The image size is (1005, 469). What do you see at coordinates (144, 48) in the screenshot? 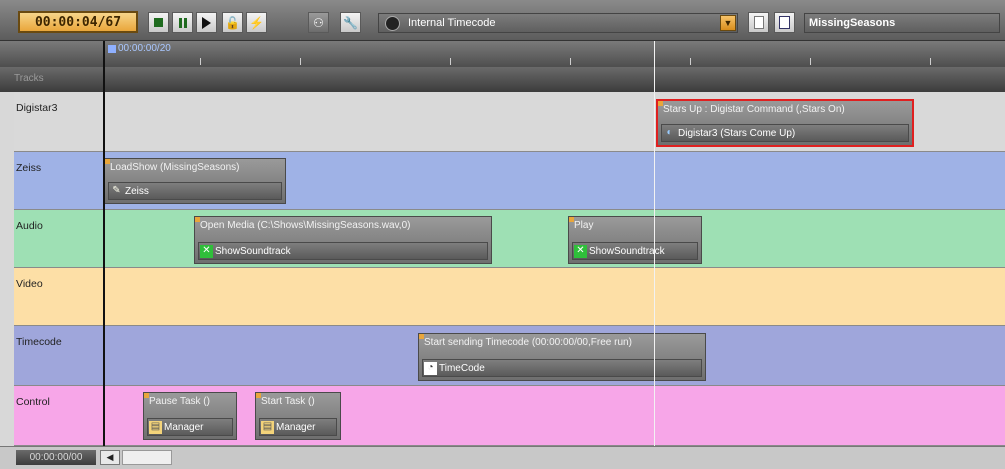
I see `ruler-position-label: 00:00:00/20` at bounding box center [144, 48].